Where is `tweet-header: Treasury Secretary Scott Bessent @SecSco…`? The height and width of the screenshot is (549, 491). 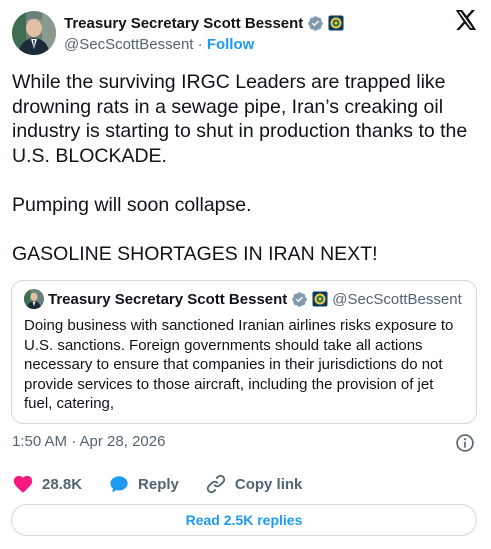
tweet-header: Treasury Secretary Scott Bessent @SecSco… is located at coordinates (245, 34).